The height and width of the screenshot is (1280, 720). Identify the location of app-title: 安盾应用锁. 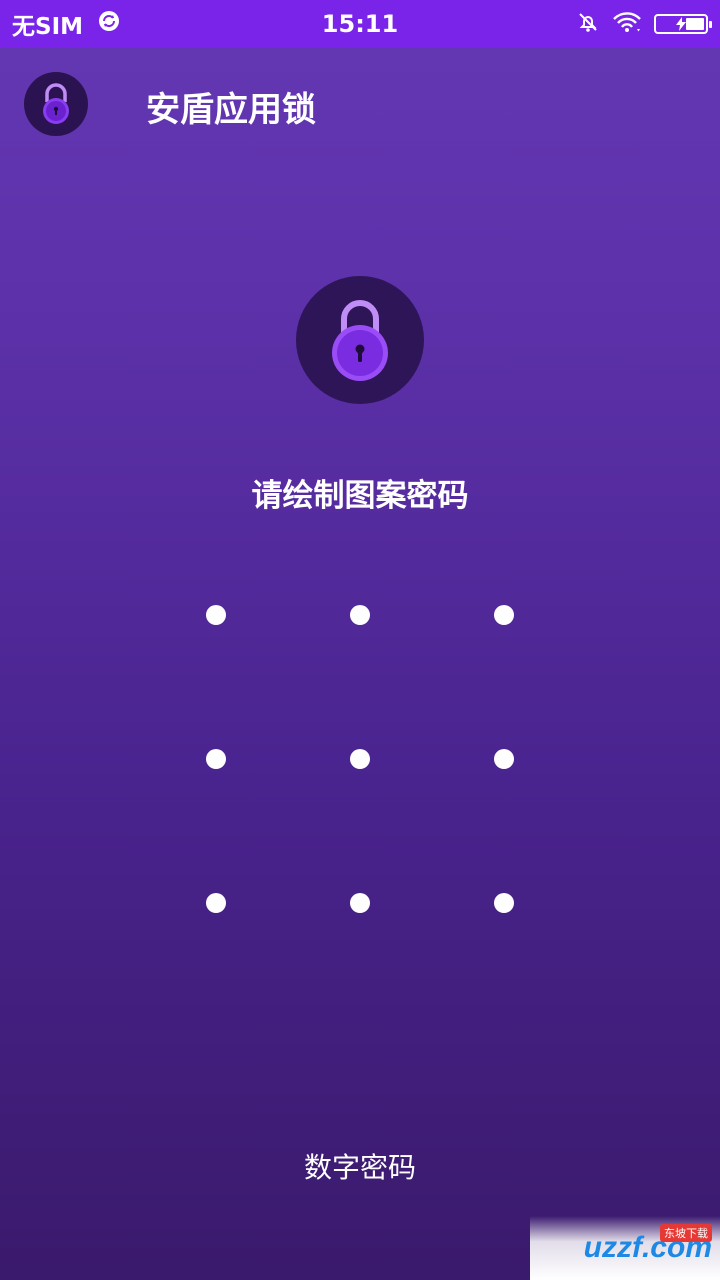
(231, 110).